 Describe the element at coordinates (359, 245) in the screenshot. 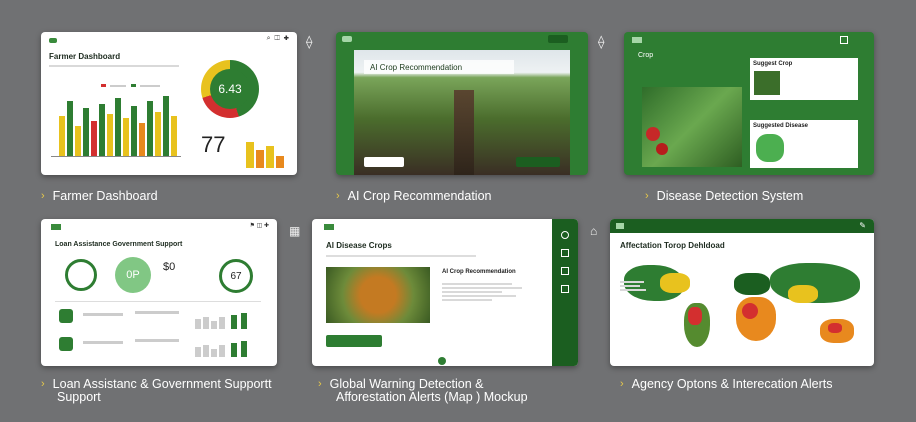

I see `card-title: AI Disease Crops` at that location.